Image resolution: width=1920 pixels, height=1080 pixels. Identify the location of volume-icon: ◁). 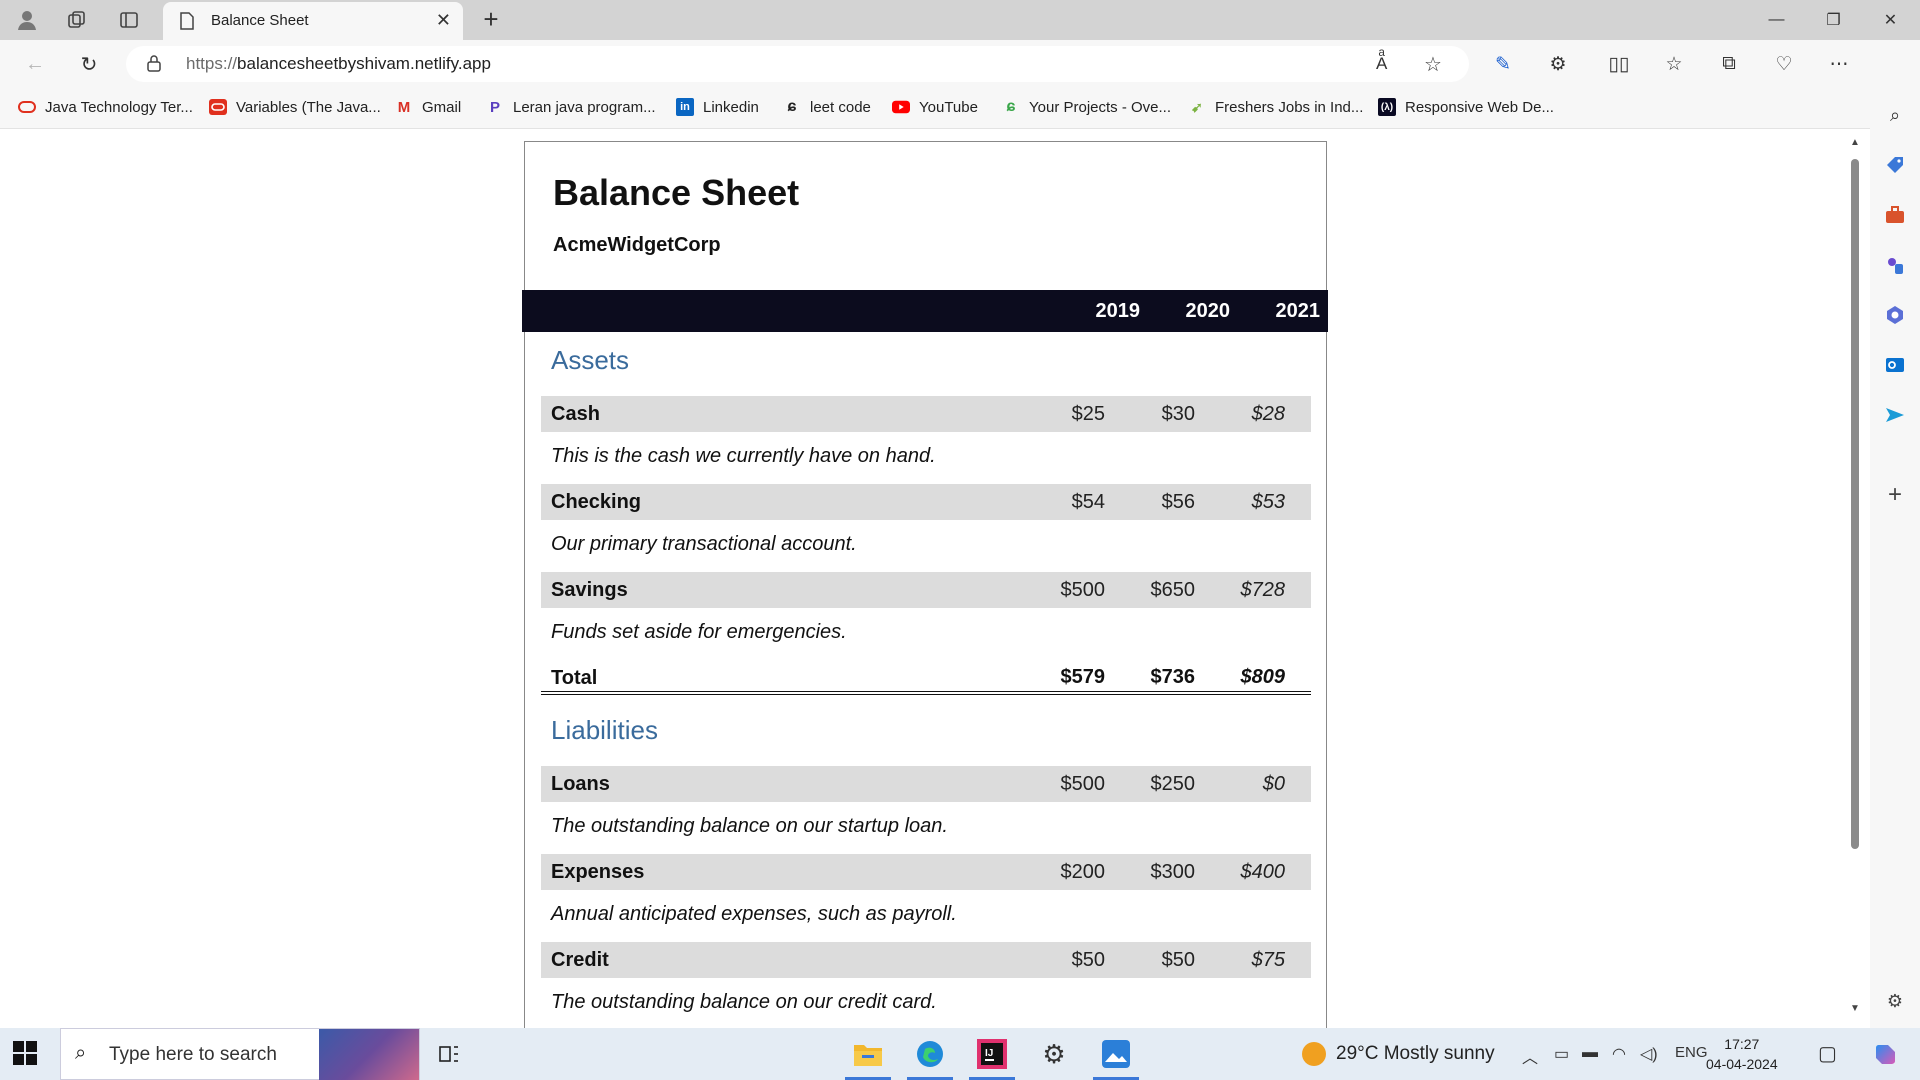
(1649, 1054).